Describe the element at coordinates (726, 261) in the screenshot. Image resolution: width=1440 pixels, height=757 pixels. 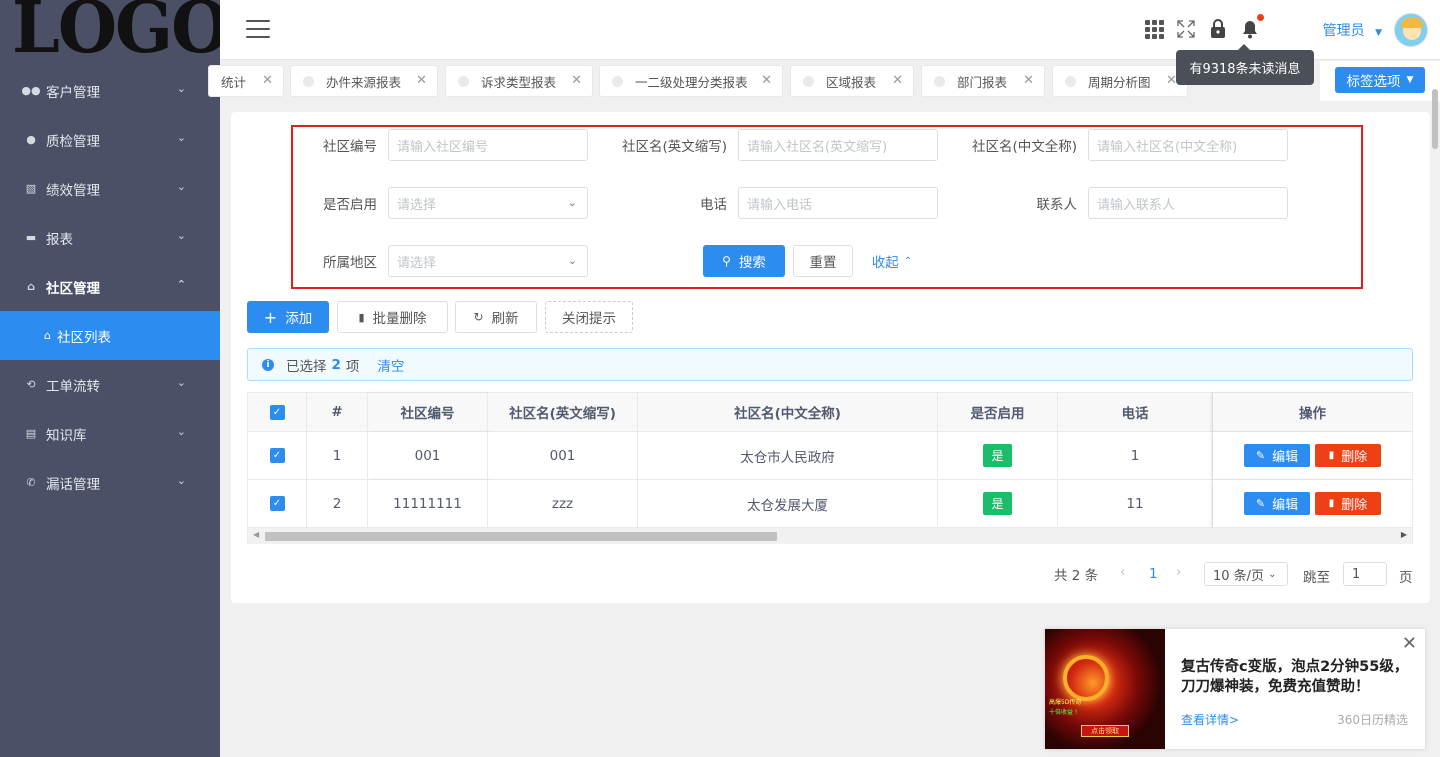
I see `search-icon: ⚲` at that location.